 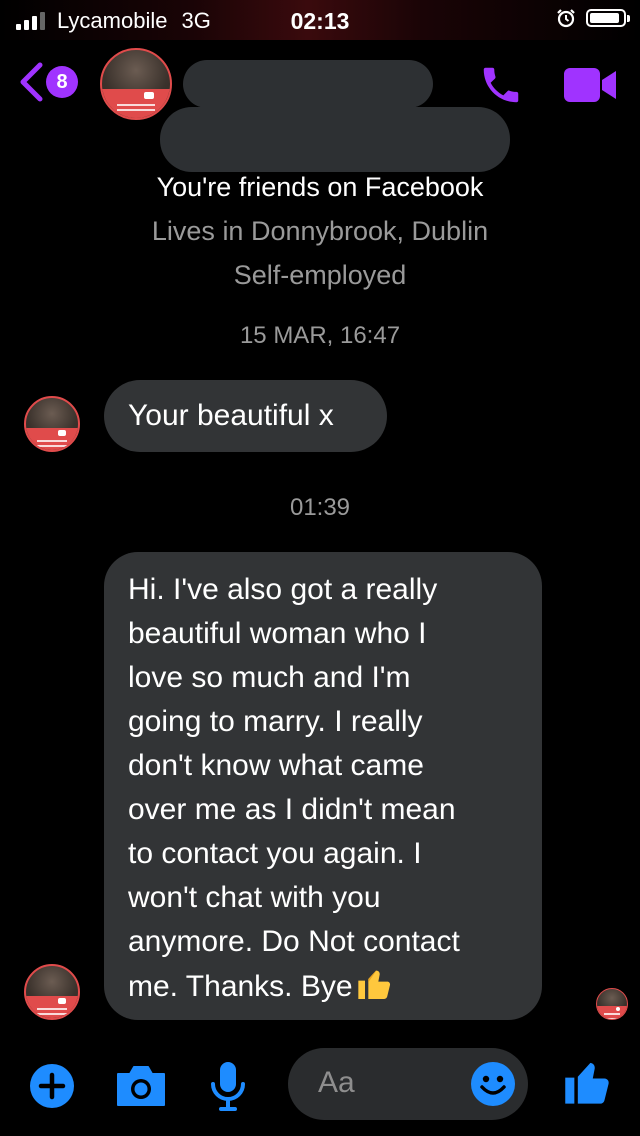 I want to click on emoji-icon, so click(x=493, y=1084).